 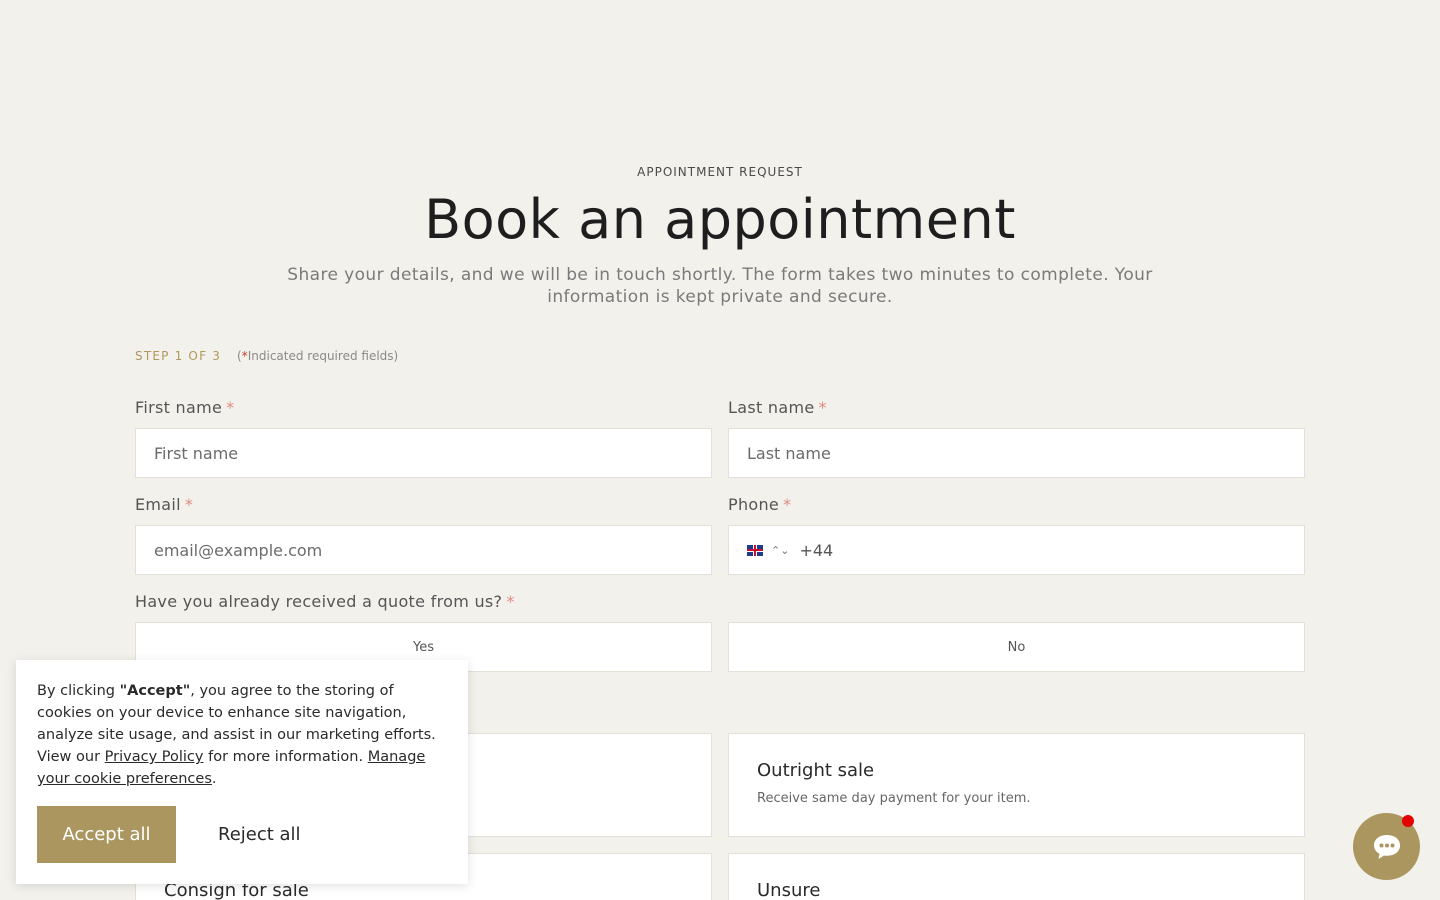 What do you see at coordinates (78, 691) in the screenshot?
I see `cookie-text-1: By clicking` at bounding box center [78, 691].